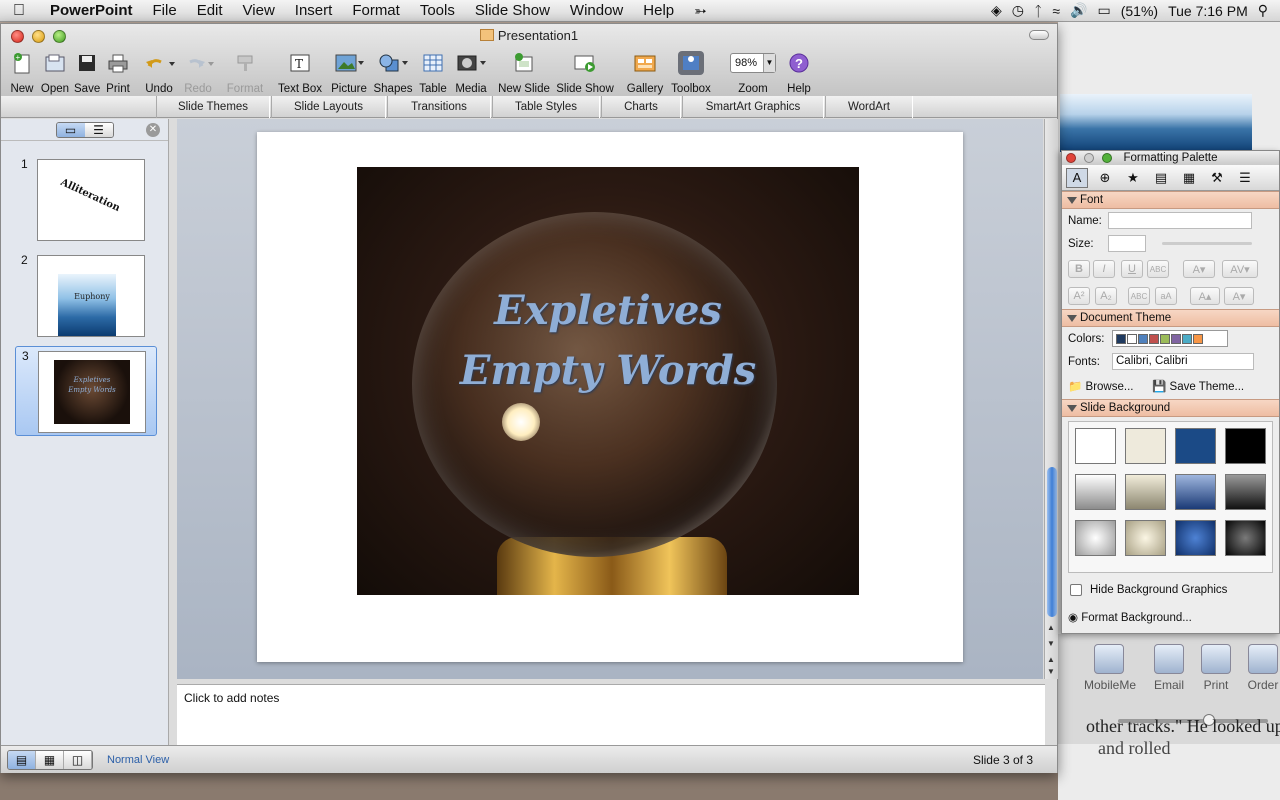 The width and height of the screenshot is (1280, 800). I want to click on project-palette-icon: ☰, so click(1245, 178).